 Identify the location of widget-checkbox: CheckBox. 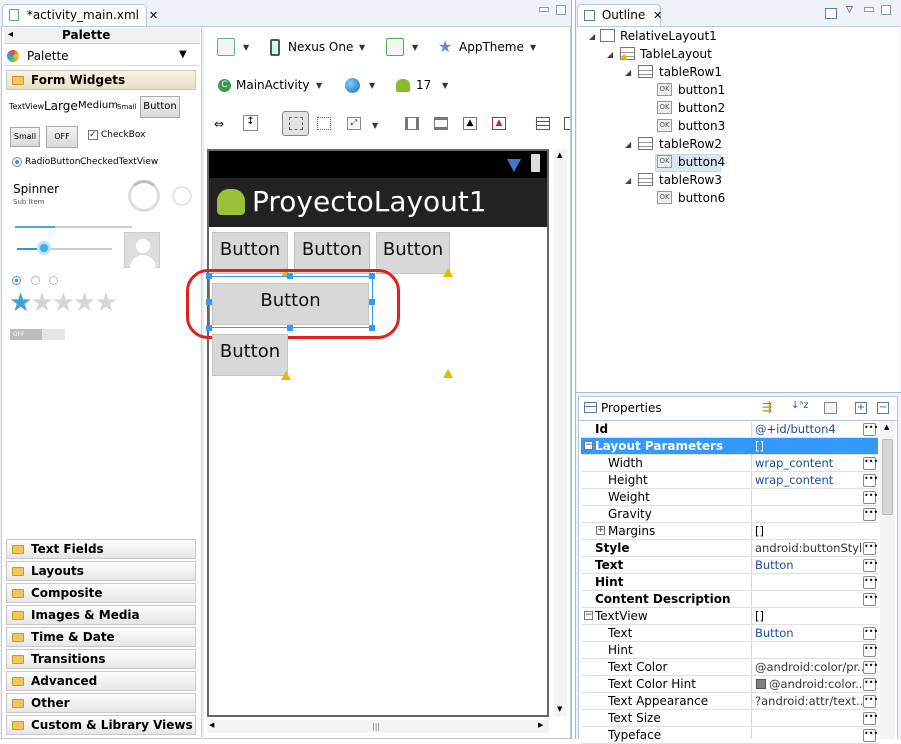
(123, 135).